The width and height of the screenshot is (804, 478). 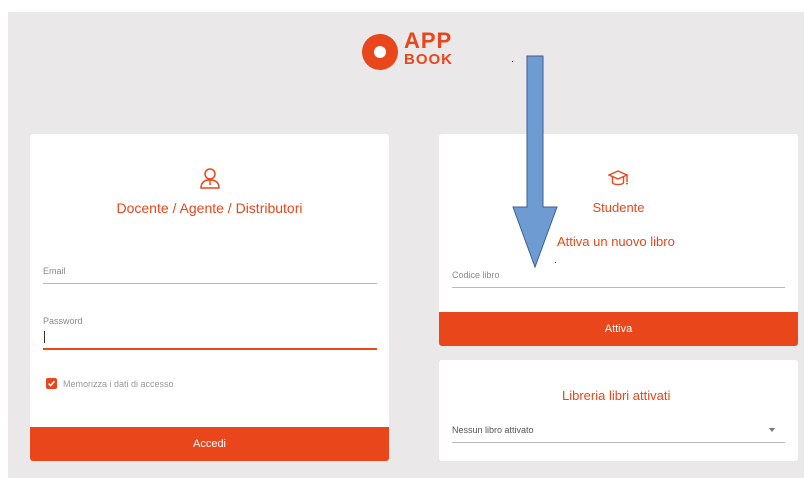 I want to click on code-field-label: Codice libro, so click(x=476, y=275).